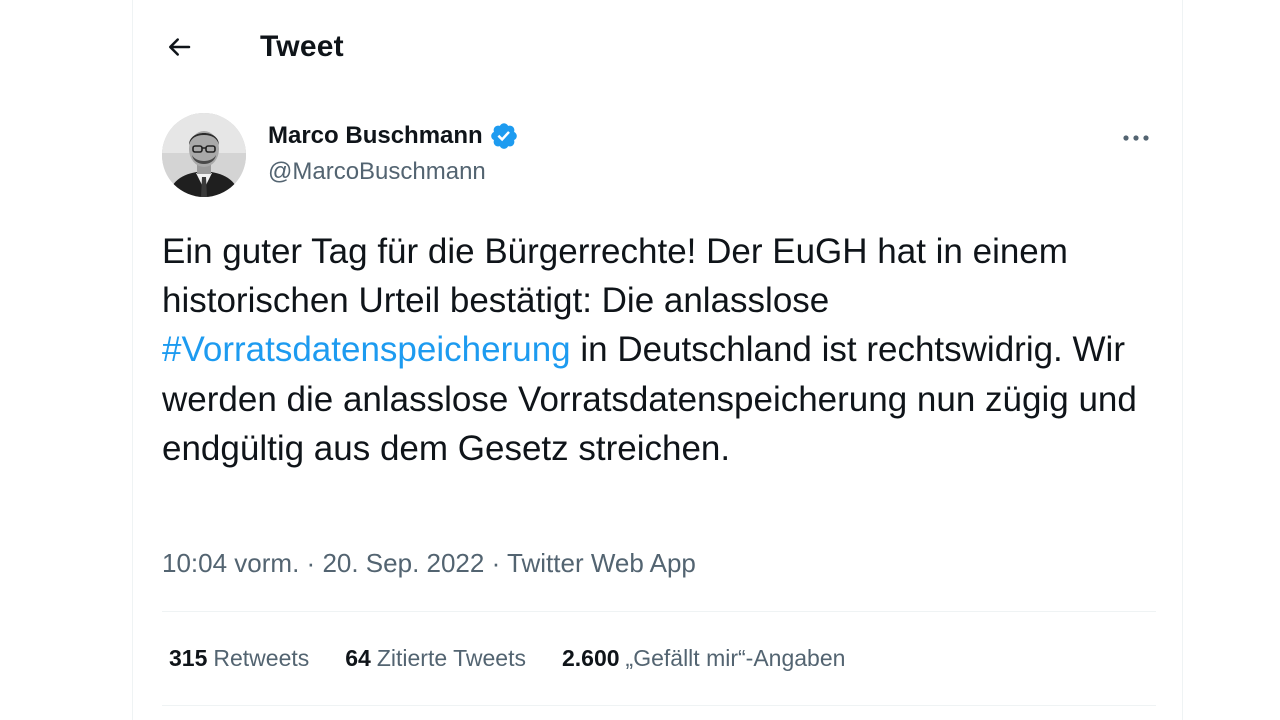  I want to click on likes-label: „Gefällt mir“-Angaben, so click(735, 658).